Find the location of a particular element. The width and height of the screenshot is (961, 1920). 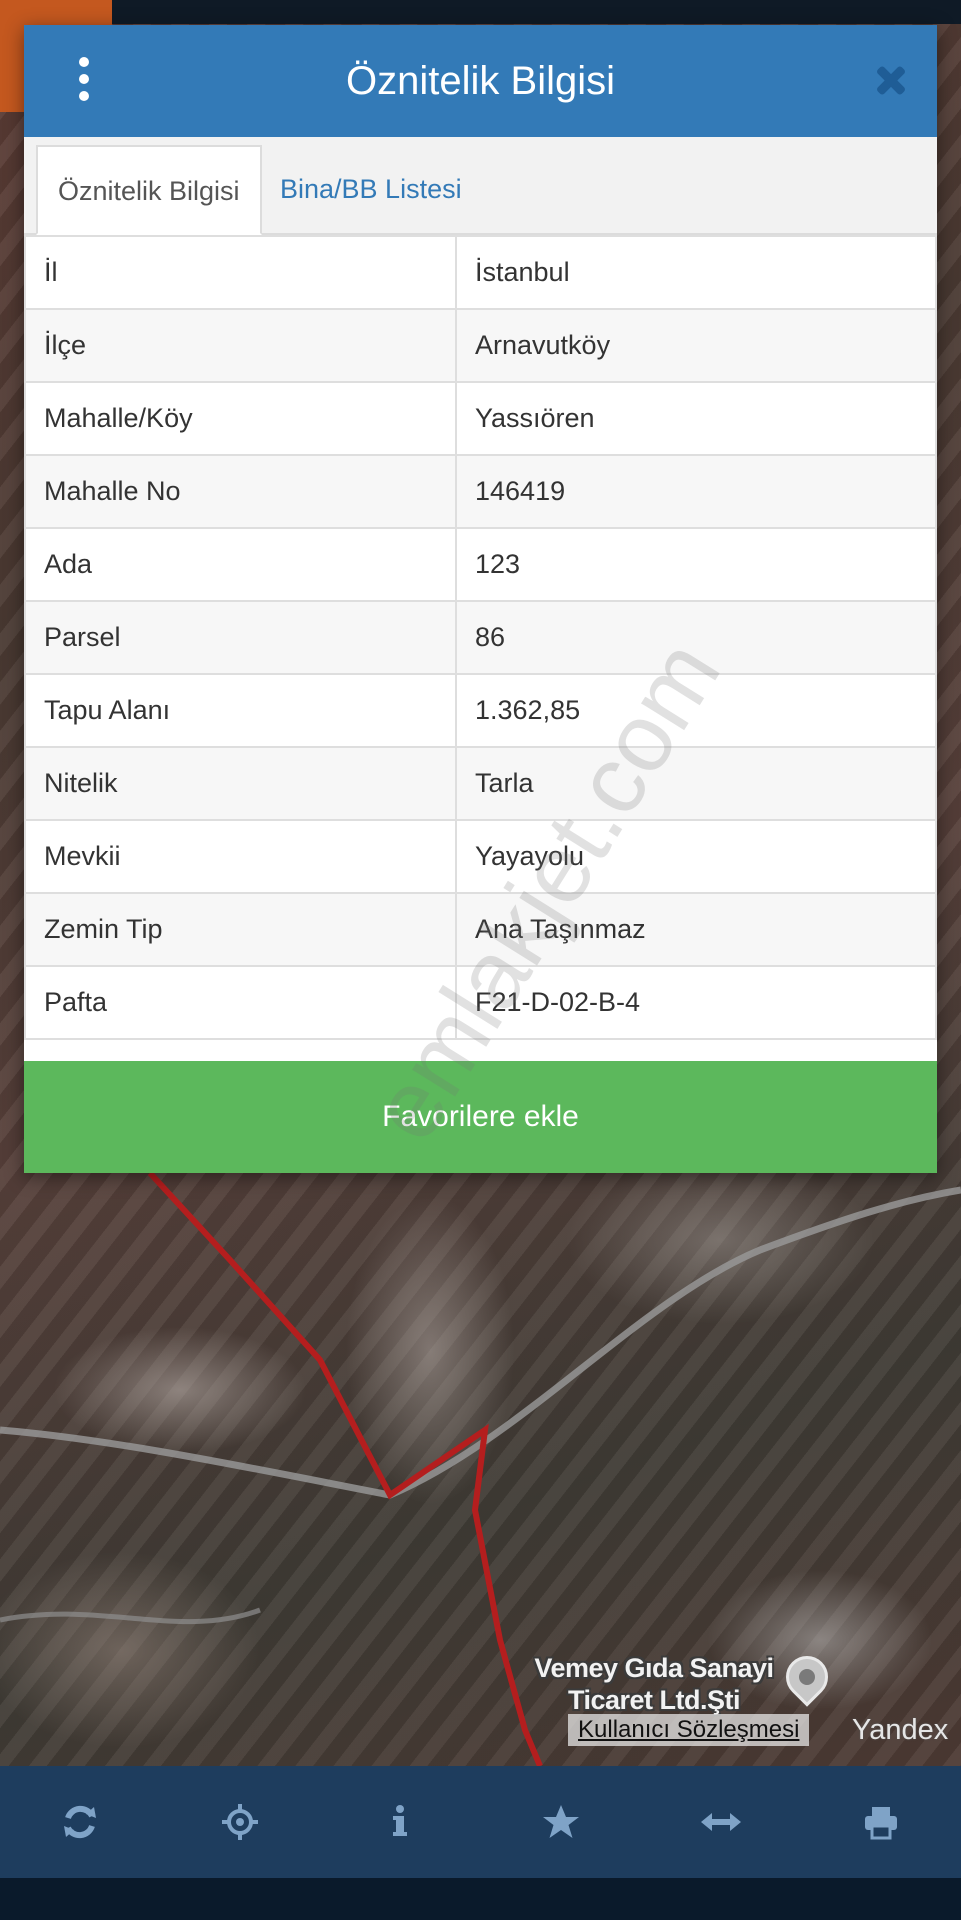

table-row: Nitelik Tarla is located at coordinates (480, 783).